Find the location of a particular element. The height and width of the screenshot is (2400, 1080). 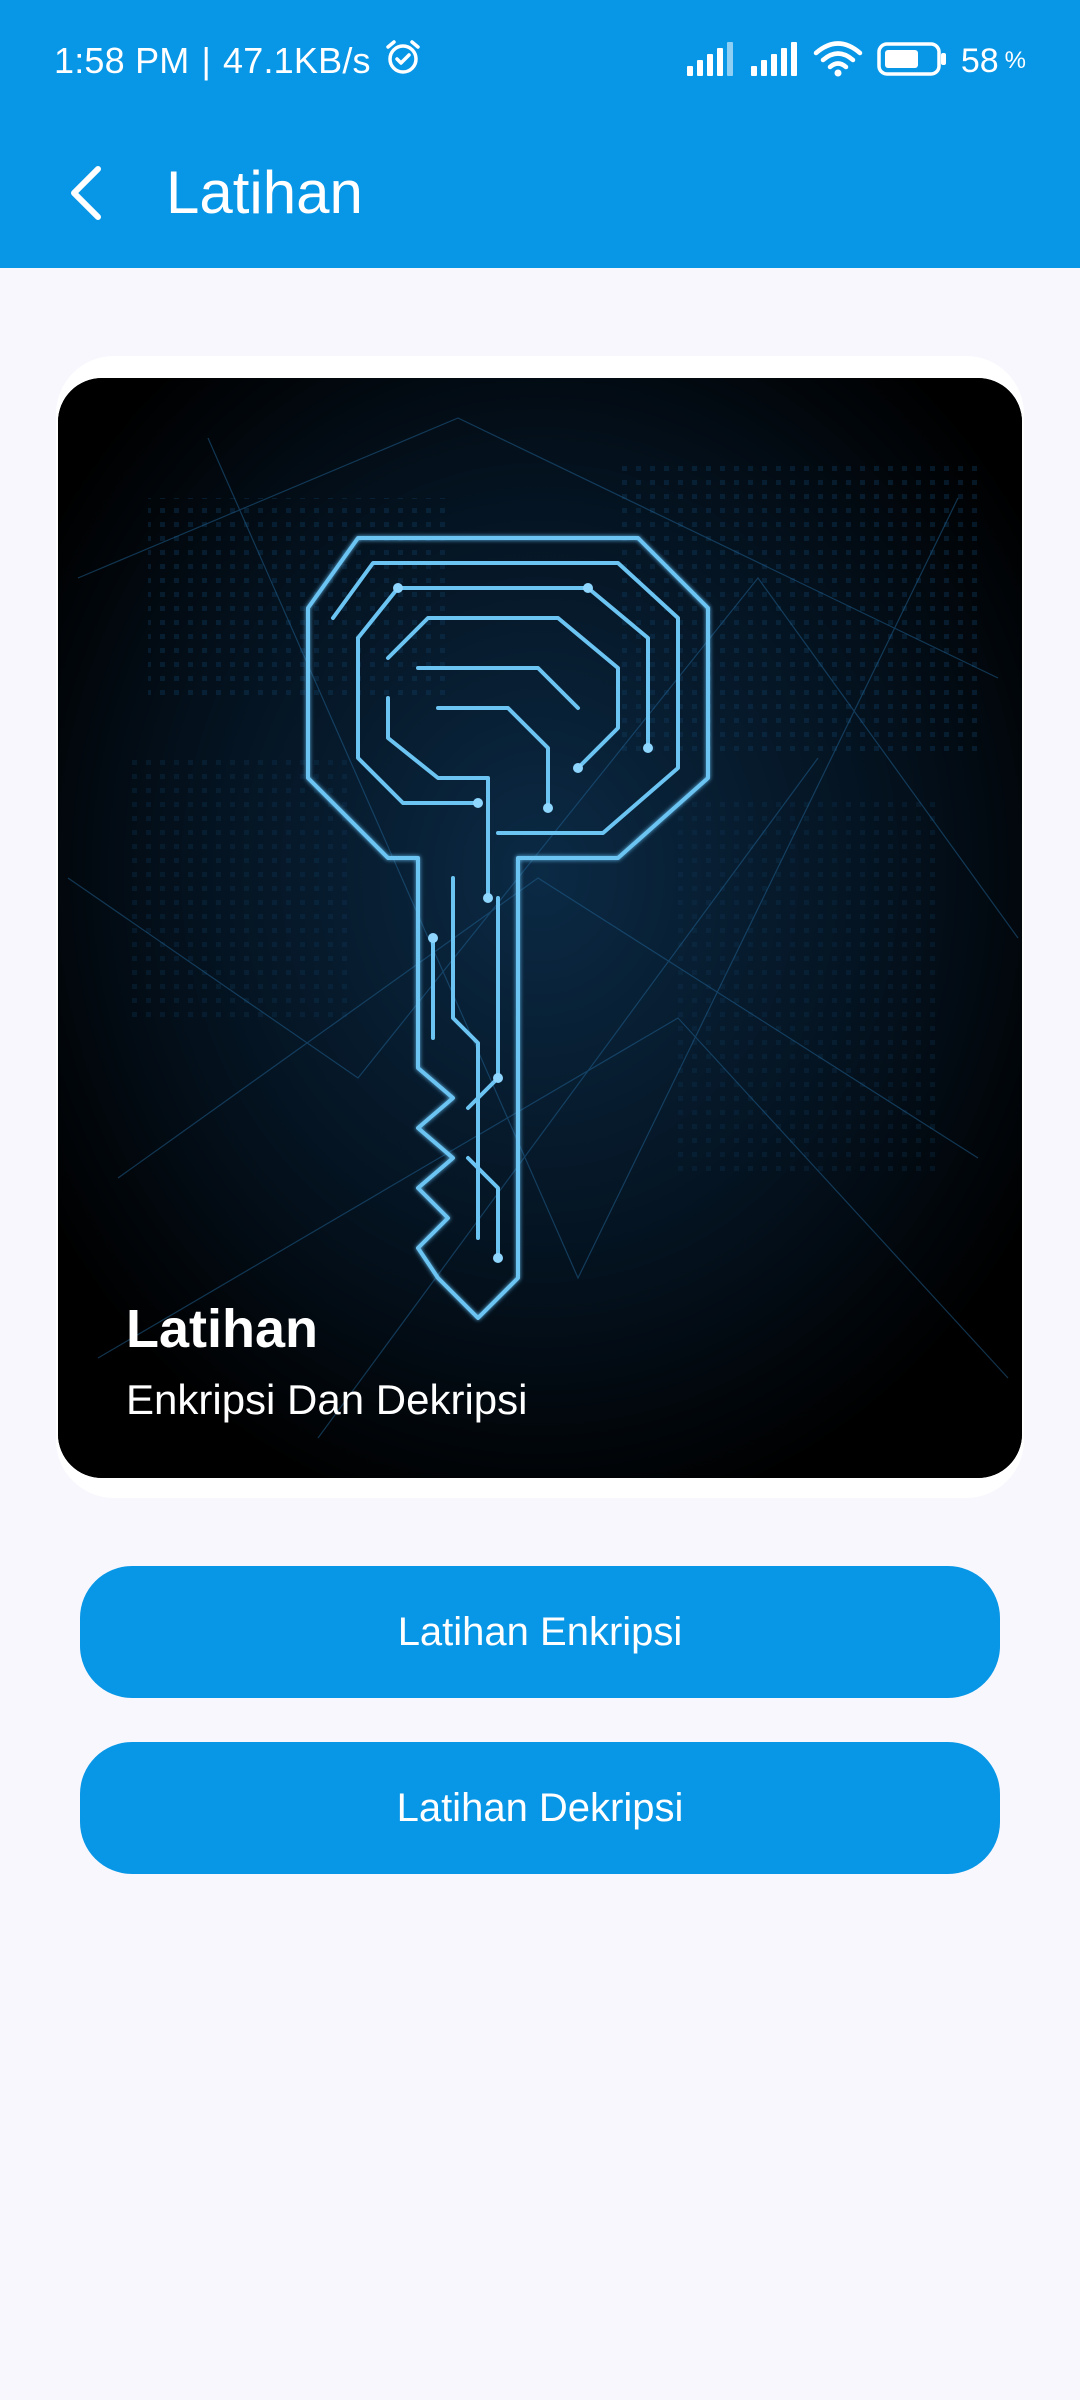

battery-icon is located at coordinates (912, 61).